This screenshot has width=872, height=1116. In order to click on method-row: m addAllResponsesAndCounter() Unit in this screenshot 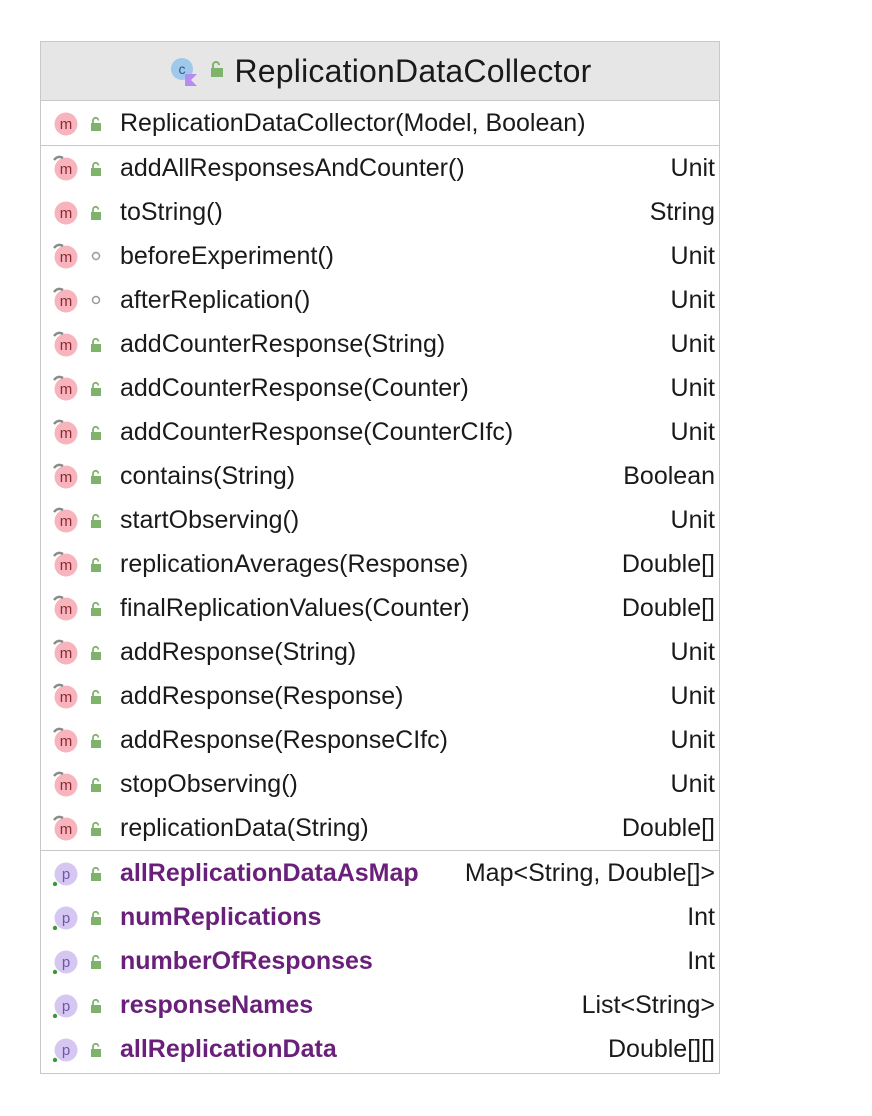, I will do `click(380, 168)`.